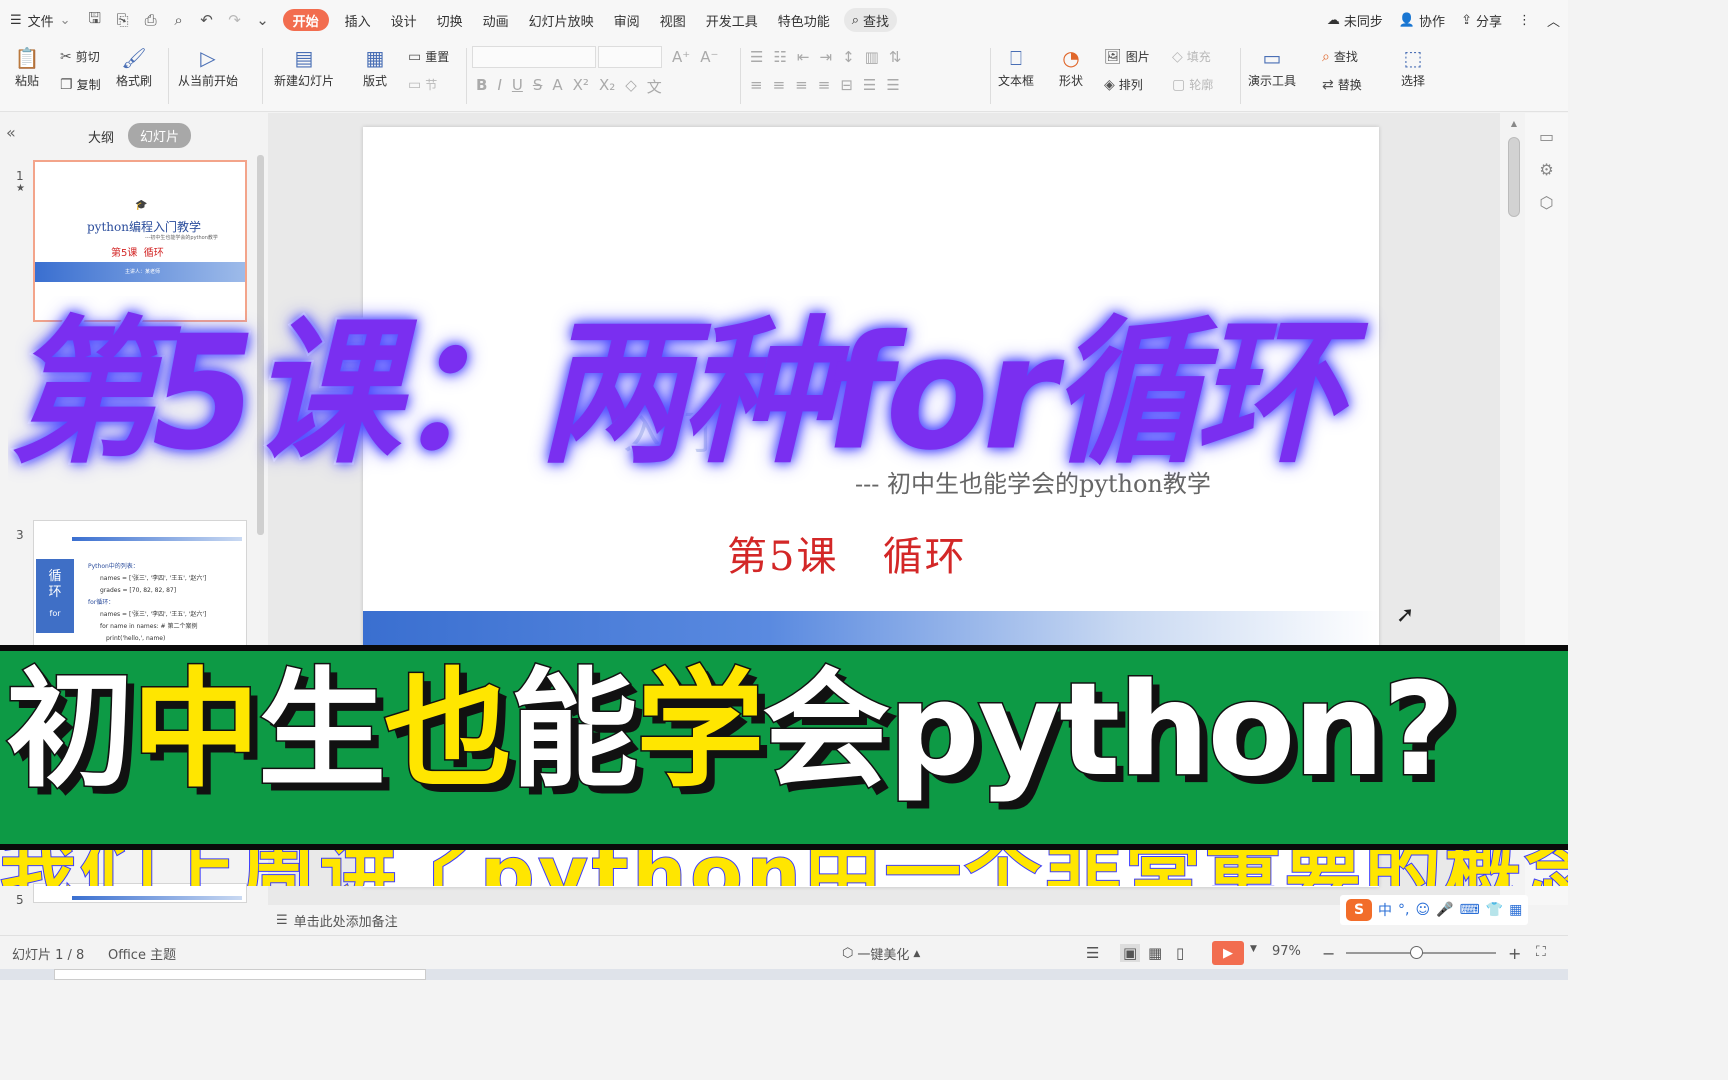 This screenshot has height=1080, width=1728. Describe the element at coordinates (80, 56) in the screenshot. I see `cut-button: ✂ 剪切` at that location.